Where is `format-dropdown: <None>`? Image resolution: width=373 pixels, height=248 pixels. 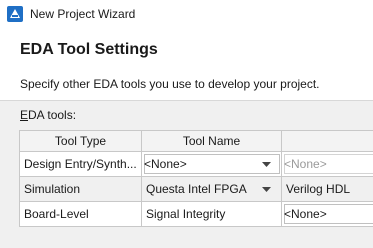
format-dropdown: <None> is located at coordinates (327, 214).